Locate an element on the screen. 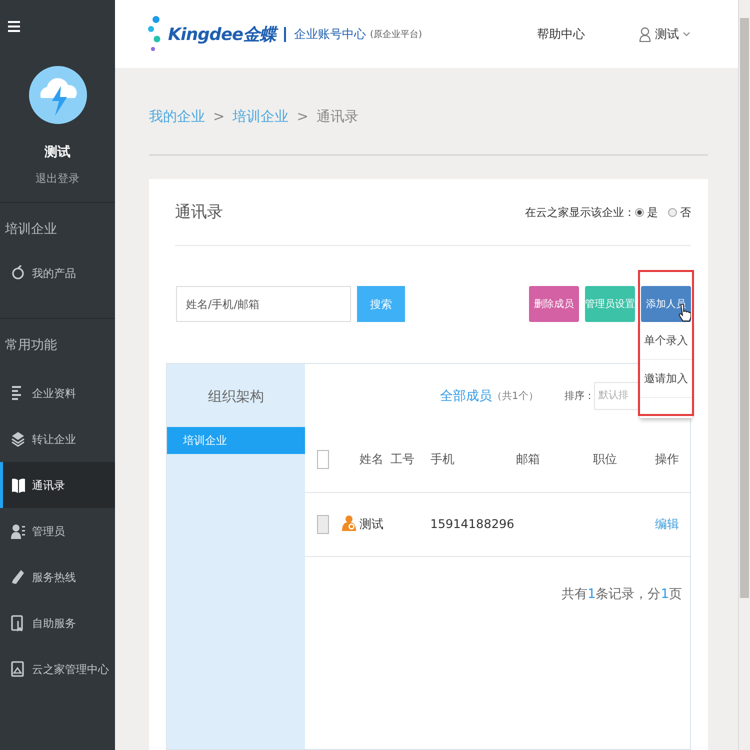  breadcrumb-current: 通讯录 is located at coordinates (337, 117).